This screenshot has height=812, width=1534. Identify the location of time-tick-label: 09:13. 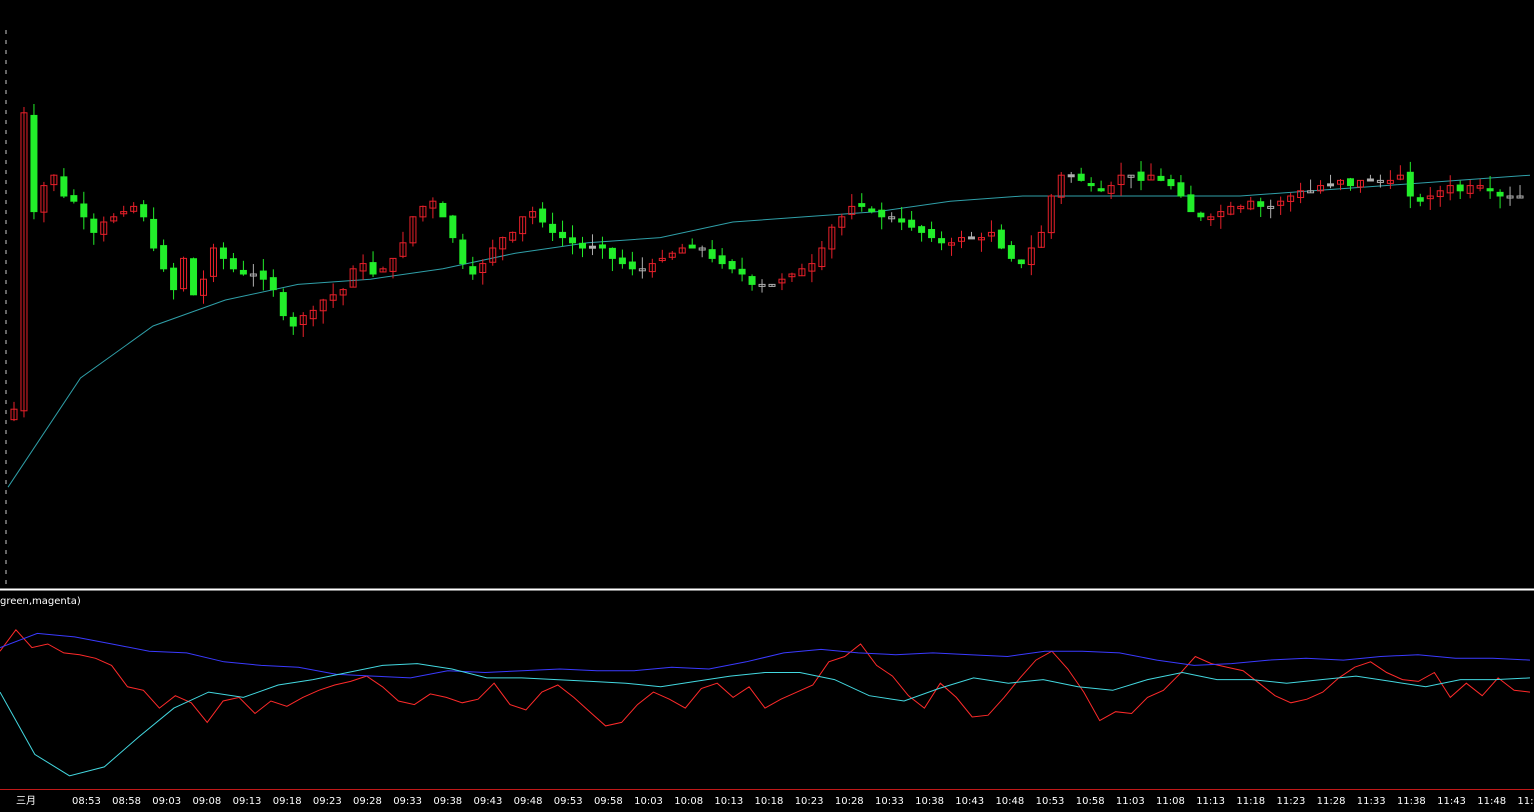
(247, 801).